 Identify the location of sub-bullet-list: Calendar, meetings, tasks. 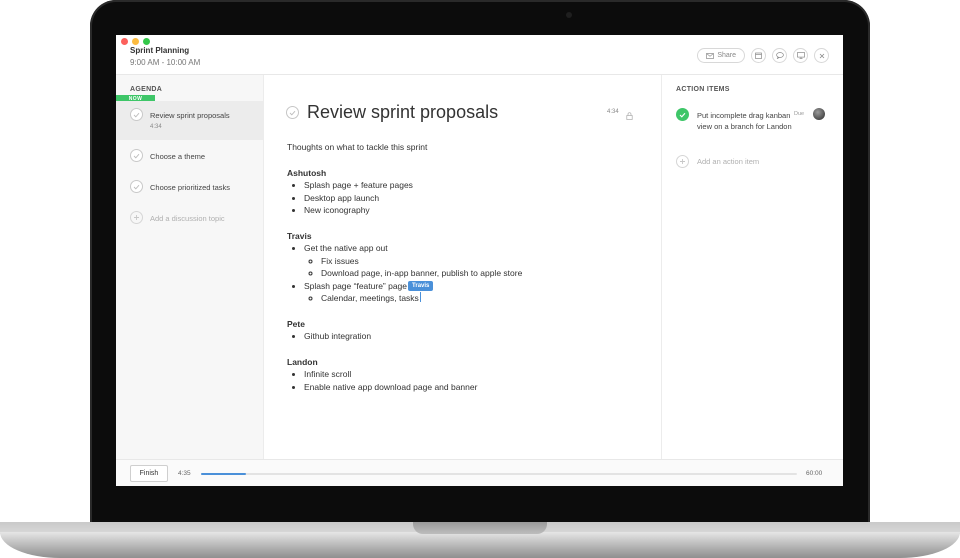
(484, 298).